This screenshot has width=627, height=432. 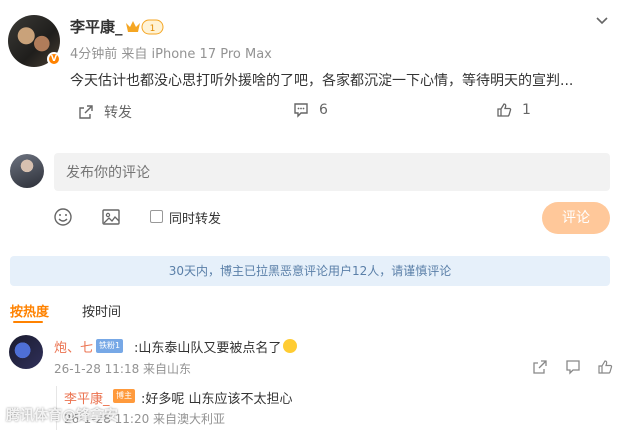 I want to click on laughing-emoji-icon, so click(x=290, y=346).